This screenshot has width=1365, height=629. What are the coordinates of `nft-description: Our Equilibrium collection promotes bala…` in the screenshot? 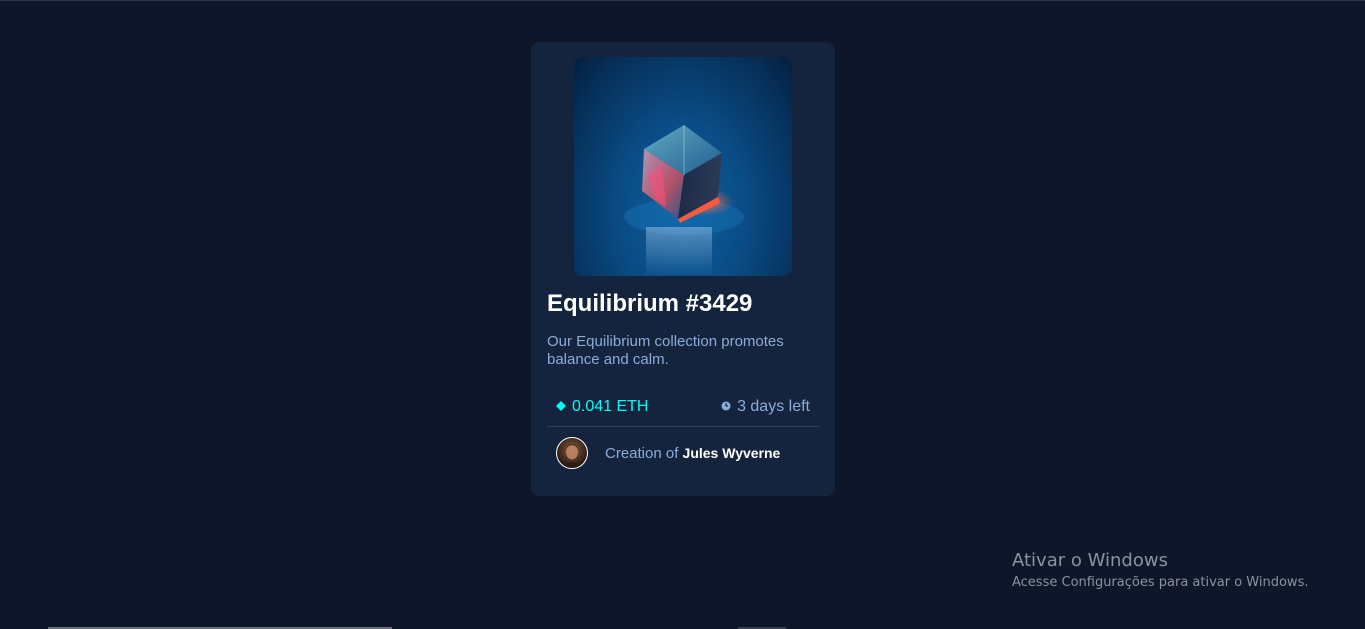 It's located at (665, 350).